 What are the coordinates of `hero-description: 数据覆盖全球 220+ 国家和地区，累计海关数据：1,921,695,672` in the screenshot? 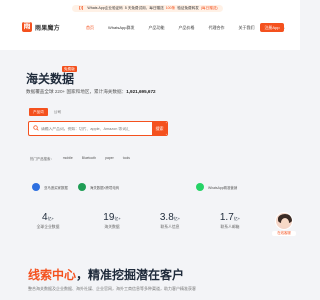 It's located at (91, 92).